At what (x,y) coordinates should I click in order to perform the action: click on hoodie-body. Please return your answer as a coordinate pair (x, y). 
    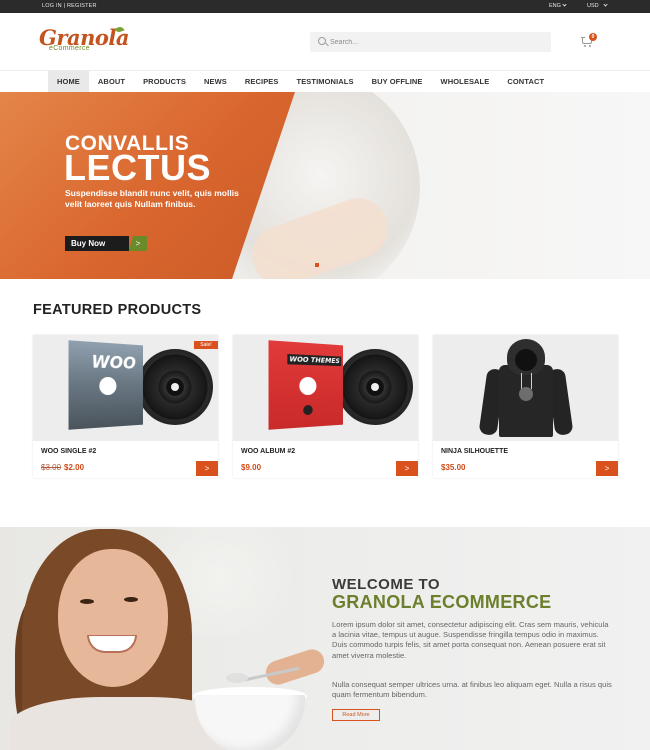
    Looking at the image, I should click on (526, 401).